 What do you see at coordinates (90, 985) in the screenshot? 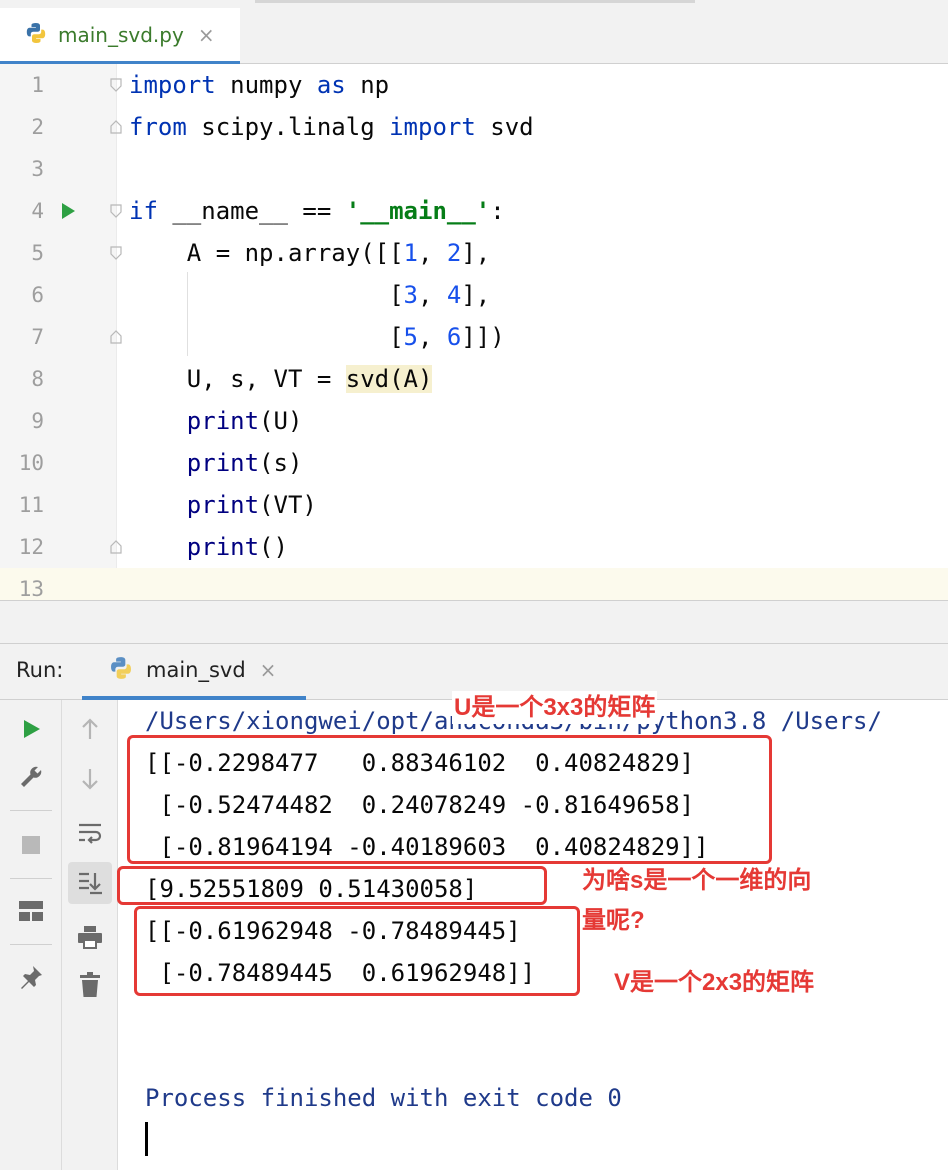
I see `trash-icon` at bounding box center [90, 985].